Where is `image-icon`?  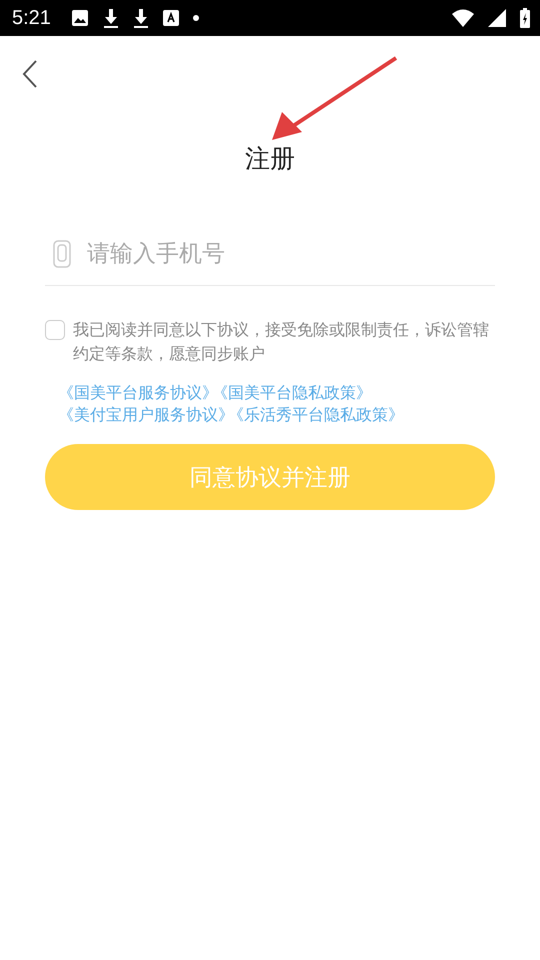 image-icon is located at coordinates (79, 18).